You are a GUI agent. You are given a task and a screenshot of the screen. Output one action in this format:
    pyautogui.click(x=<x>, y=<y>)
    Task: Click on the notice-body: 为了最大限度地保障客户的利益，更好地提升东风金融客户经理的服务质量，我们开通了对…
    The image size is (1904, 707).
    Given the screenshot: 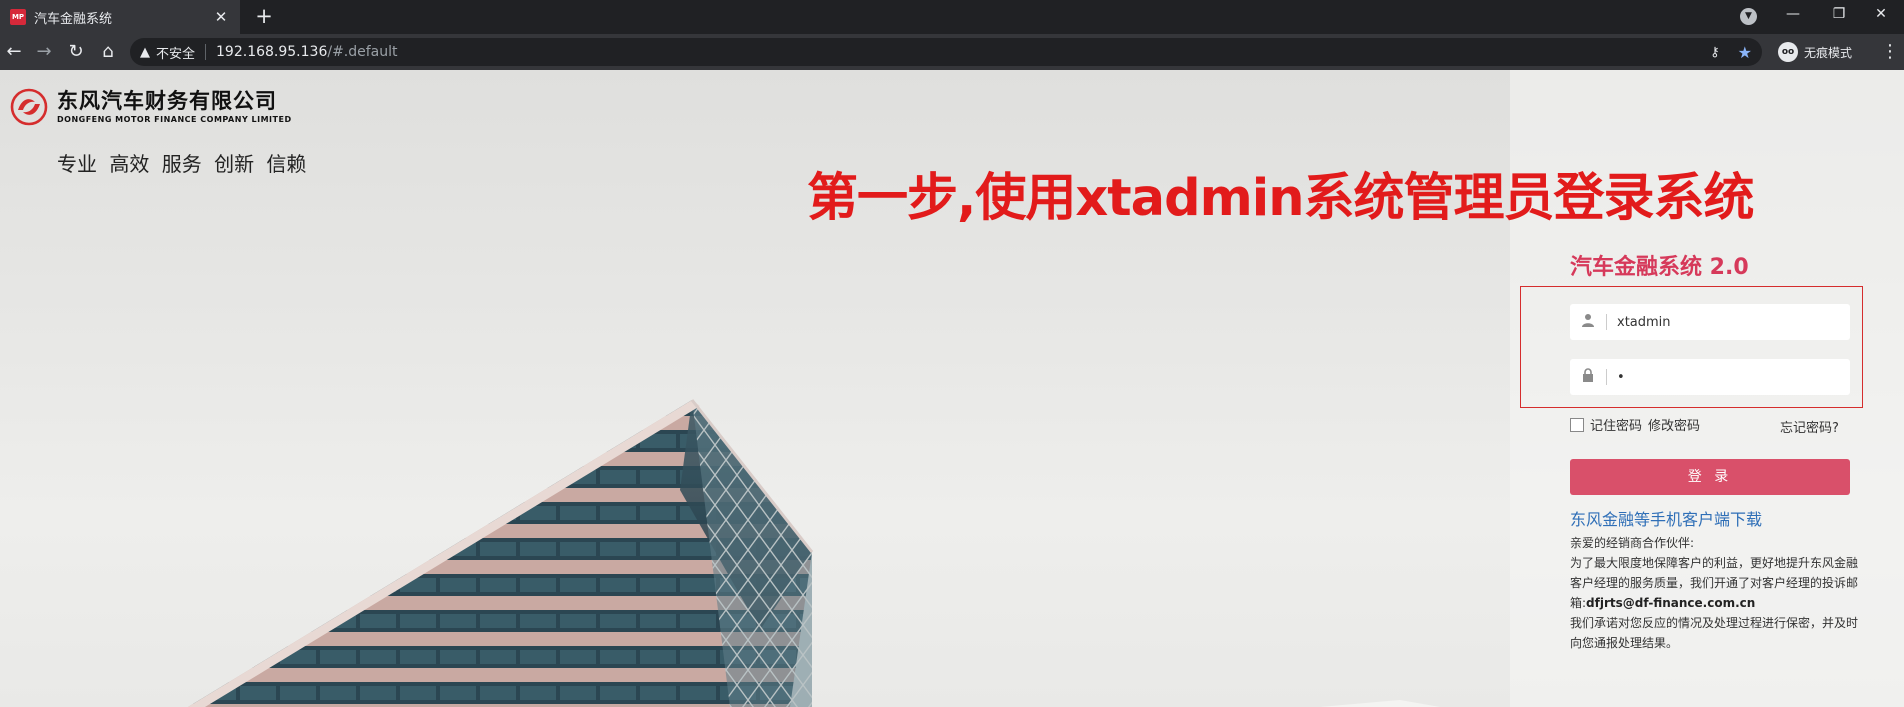 What is the action you would take?
    pyautogui.click(x=1715, y=583)
    